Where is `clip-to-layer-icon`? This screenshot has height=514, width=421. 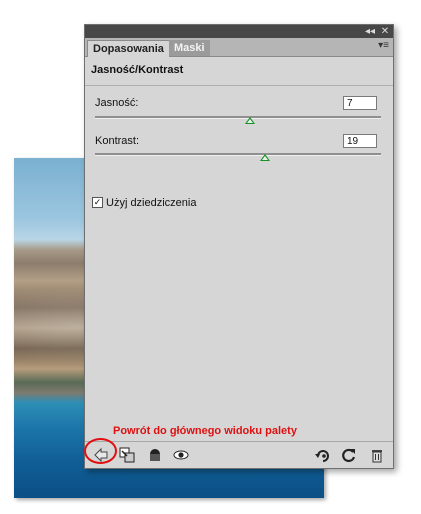 clip-to-layer-icon is located at coordinates (127, 455).